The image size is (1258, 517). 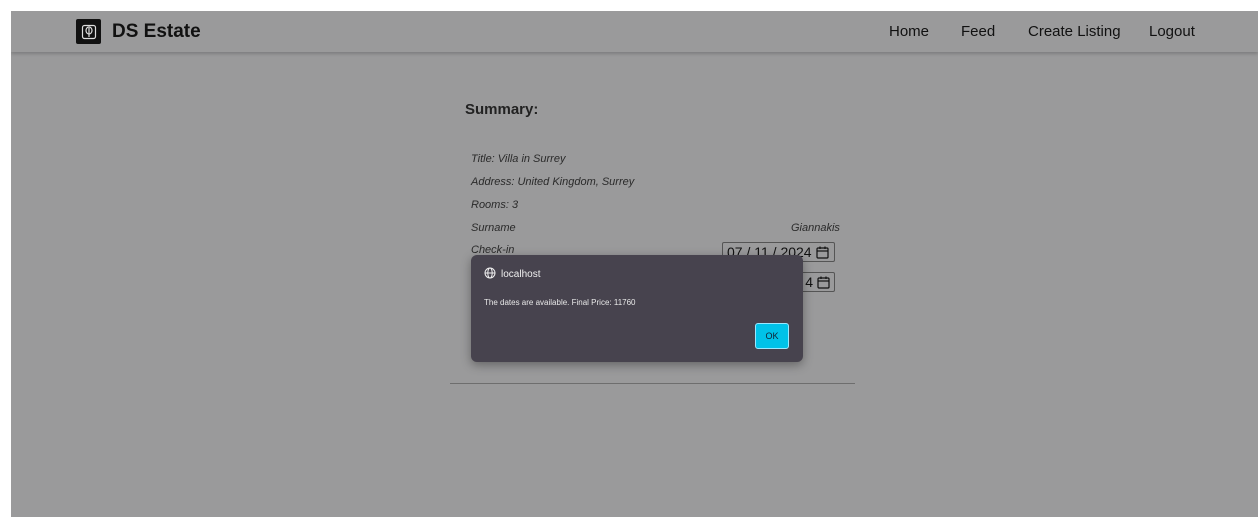 What do you see at coordinates (518, 159) in the screenshot?
I see `listing-title: Title: Villa in Surrey` at bounding box center [518, 159].